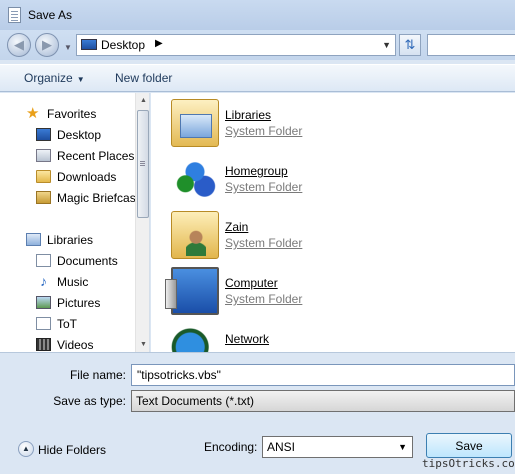 This screenshot has height=474, width=515. Describe the element at coordinates (159, 43) in the screenshot. I see `breadcrumb-chevron-icon: ▶` at that location.